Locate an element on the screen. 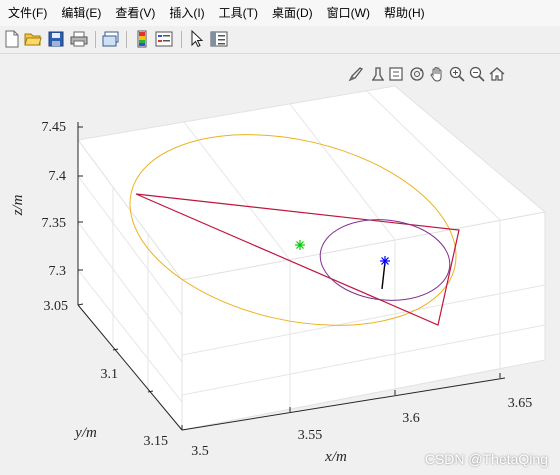  new-file-icon is located at coordinates (12, 39).